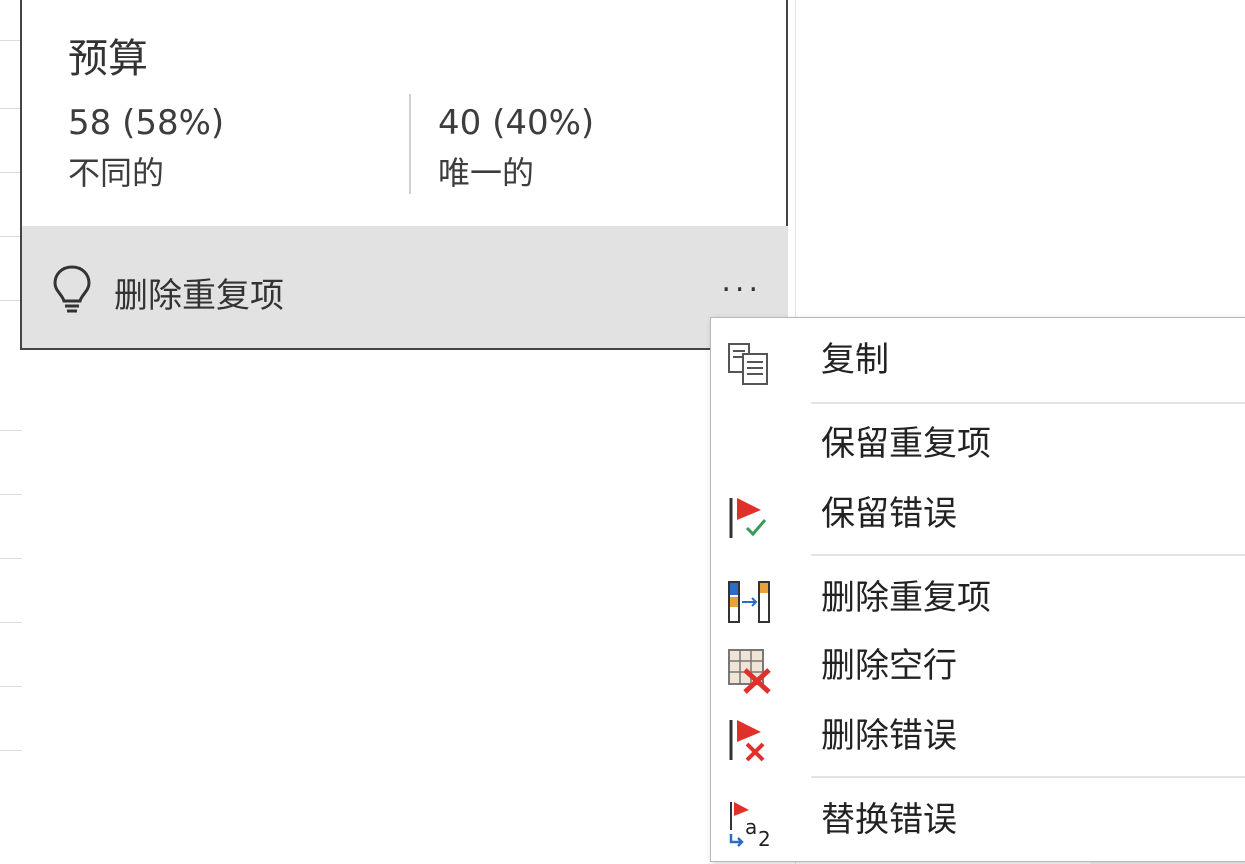 This screenshot has height=864, width=1245. I want to click on menu-item-label: 替换错误, so click(889, 820).